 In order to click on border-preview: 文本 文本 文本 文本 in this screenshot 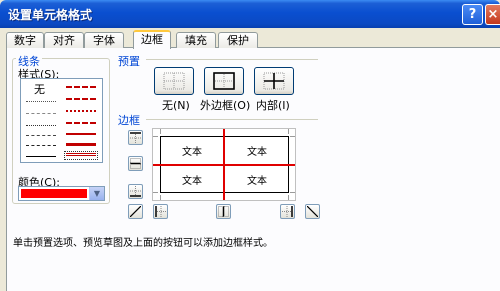, I will do `click(224, 164)`.